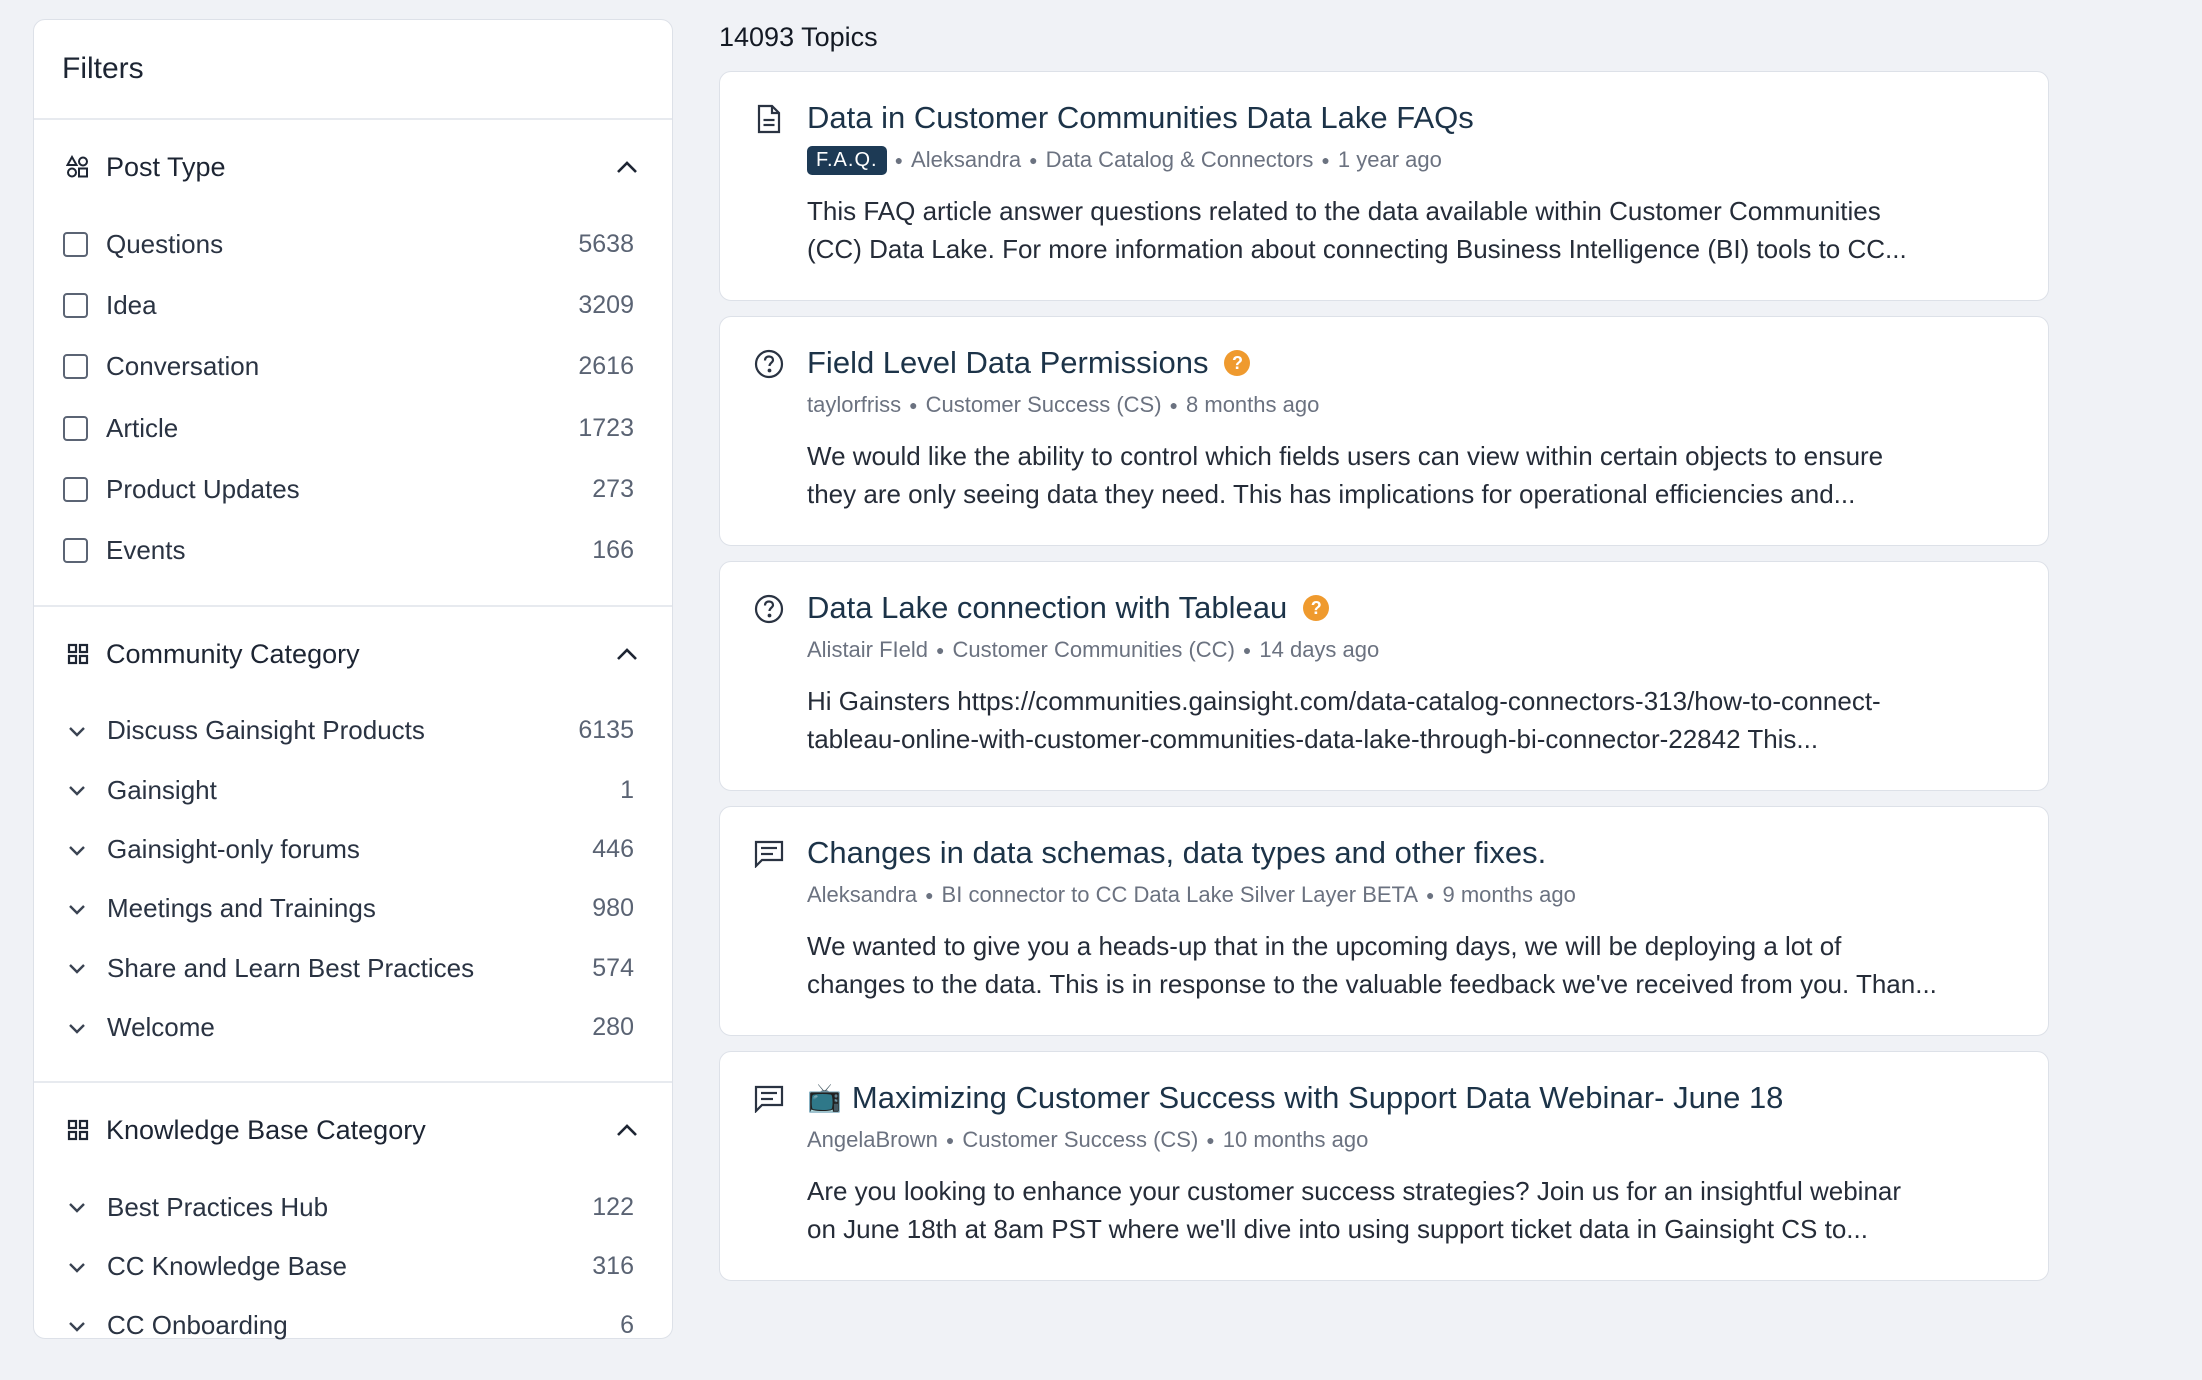  I want to click on topic-author: Alistair FIeld, so click(867, 650).